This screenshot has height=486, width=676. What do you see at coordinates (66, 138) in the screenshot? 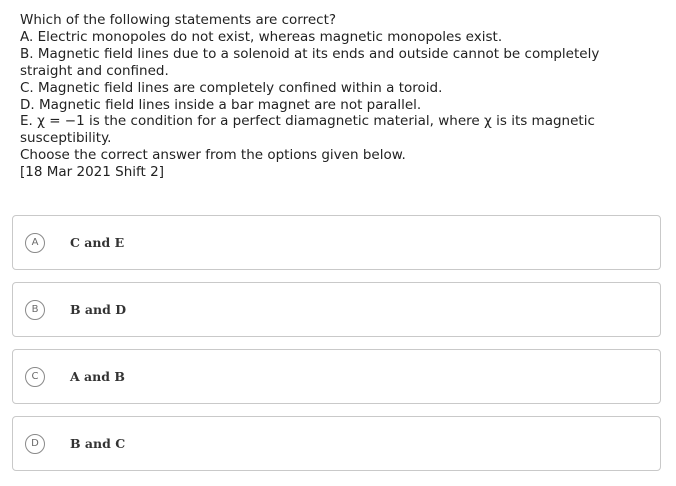
I see `question-line: susceptibility.` at bounding box center [66, 138].